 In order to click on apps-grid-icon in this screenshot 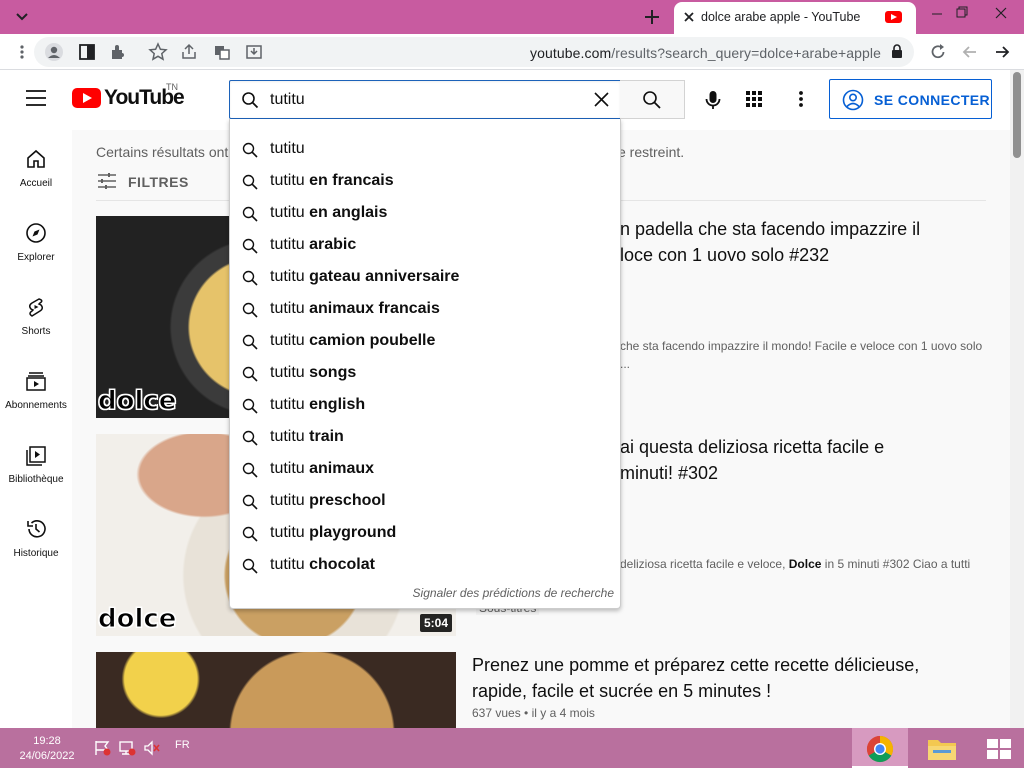, I will do `click(754, 99)`.